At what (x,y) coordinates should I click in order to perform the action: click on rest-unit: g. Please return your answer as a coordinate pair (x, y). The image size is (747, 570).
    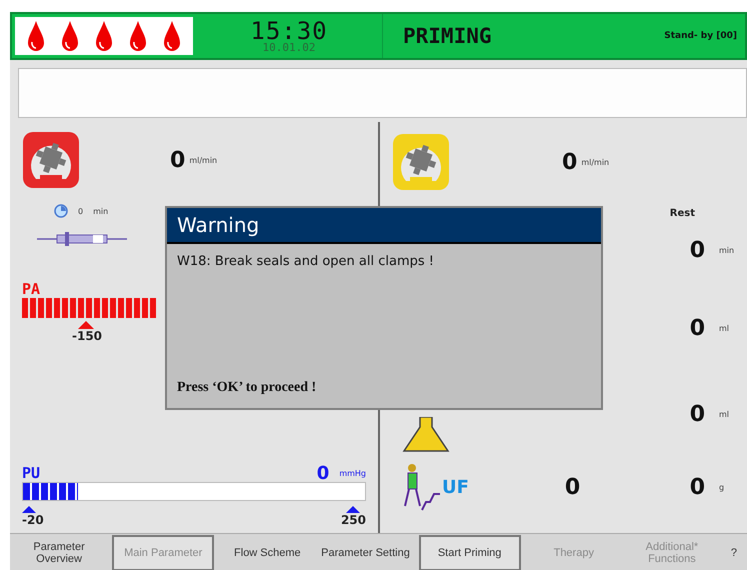
    Looking at the image, I should click on (722, 487).